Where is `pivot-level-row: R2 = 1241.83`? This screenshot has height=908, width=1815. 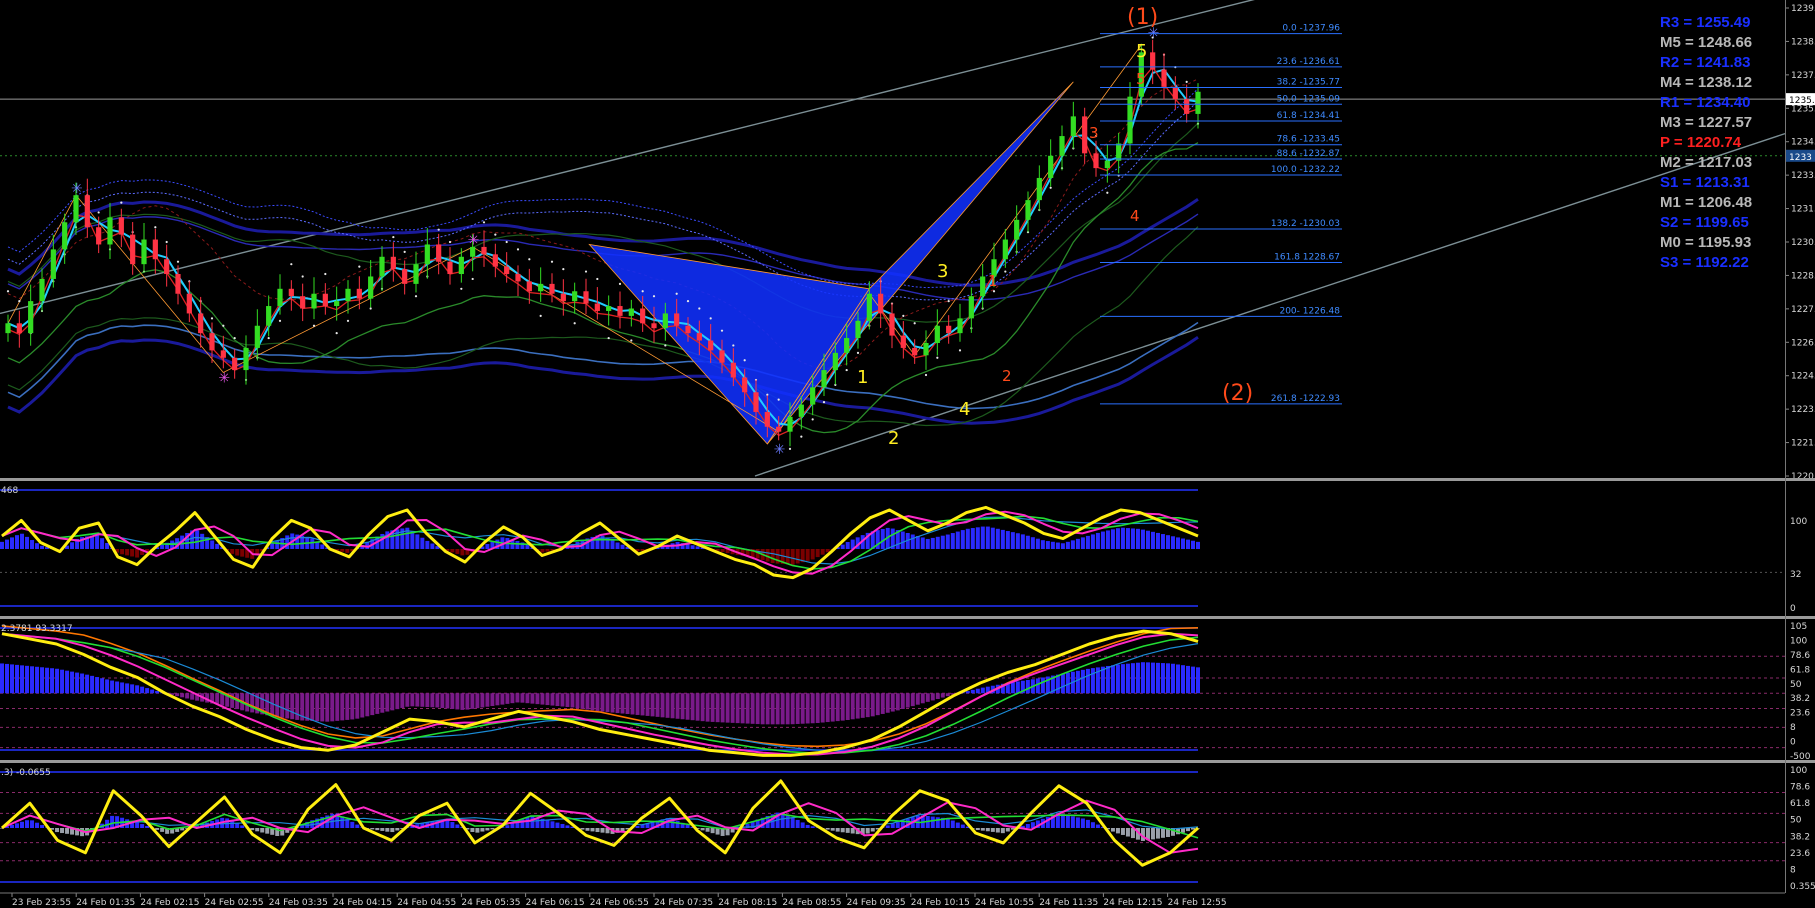
pivot-level-row: R2 = 1241.83 is located at coordinates (1705, 62).